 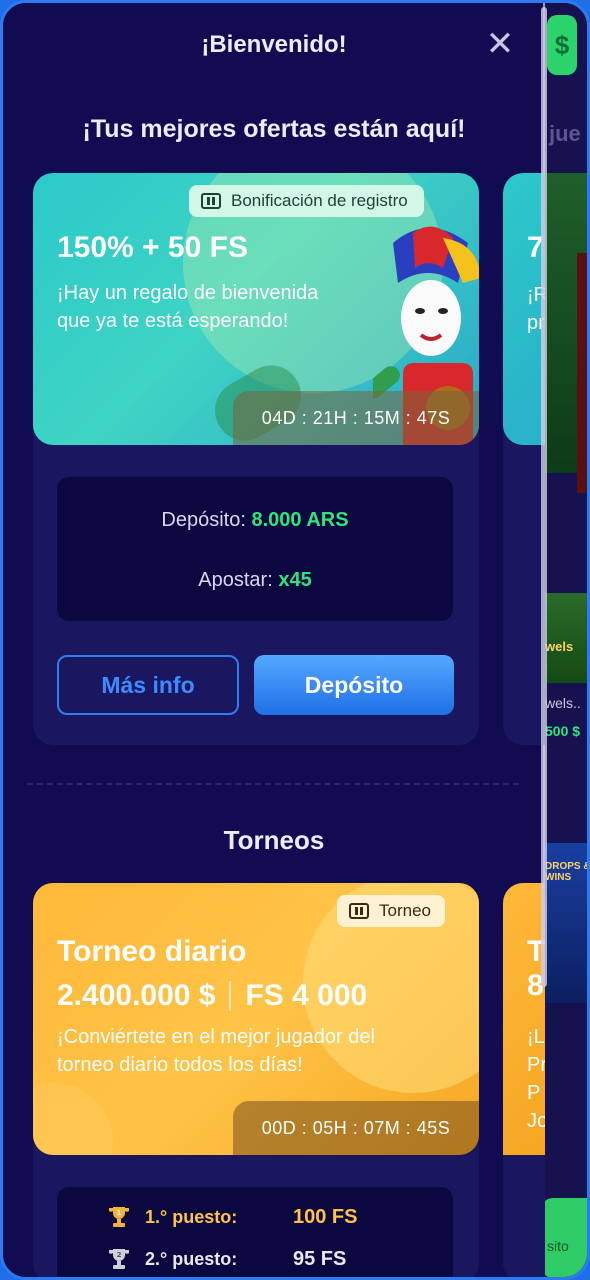 What do you see at coordinates (230, 996) in the screenshot?
I see `prize-separator` at bounding box center [230, 996].